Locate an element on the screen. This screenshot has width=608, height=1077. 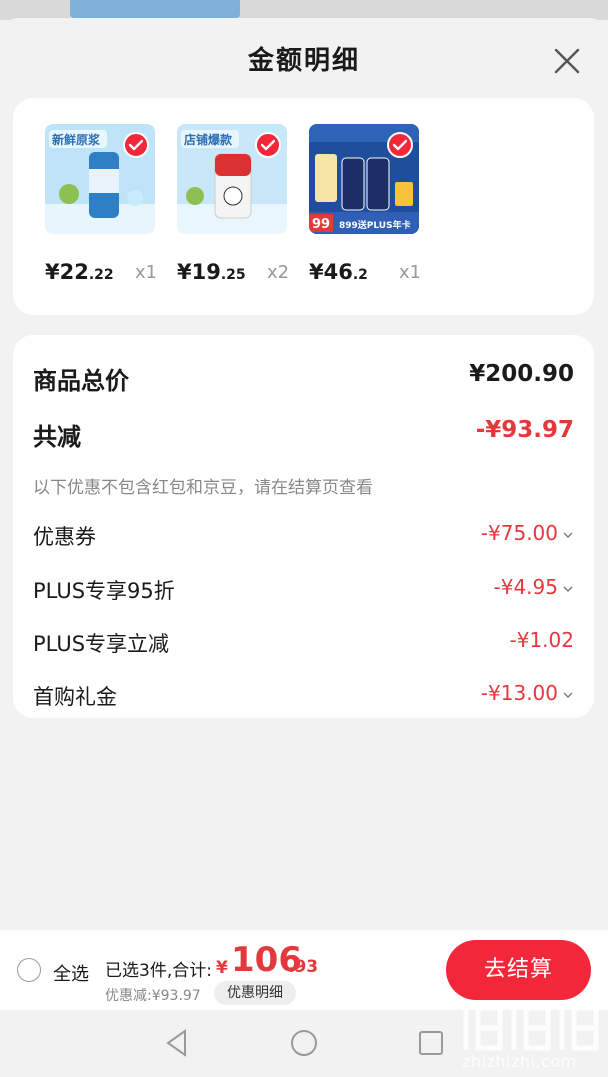
total-price-label: 商品总价 is located at coordinates (81, 381).